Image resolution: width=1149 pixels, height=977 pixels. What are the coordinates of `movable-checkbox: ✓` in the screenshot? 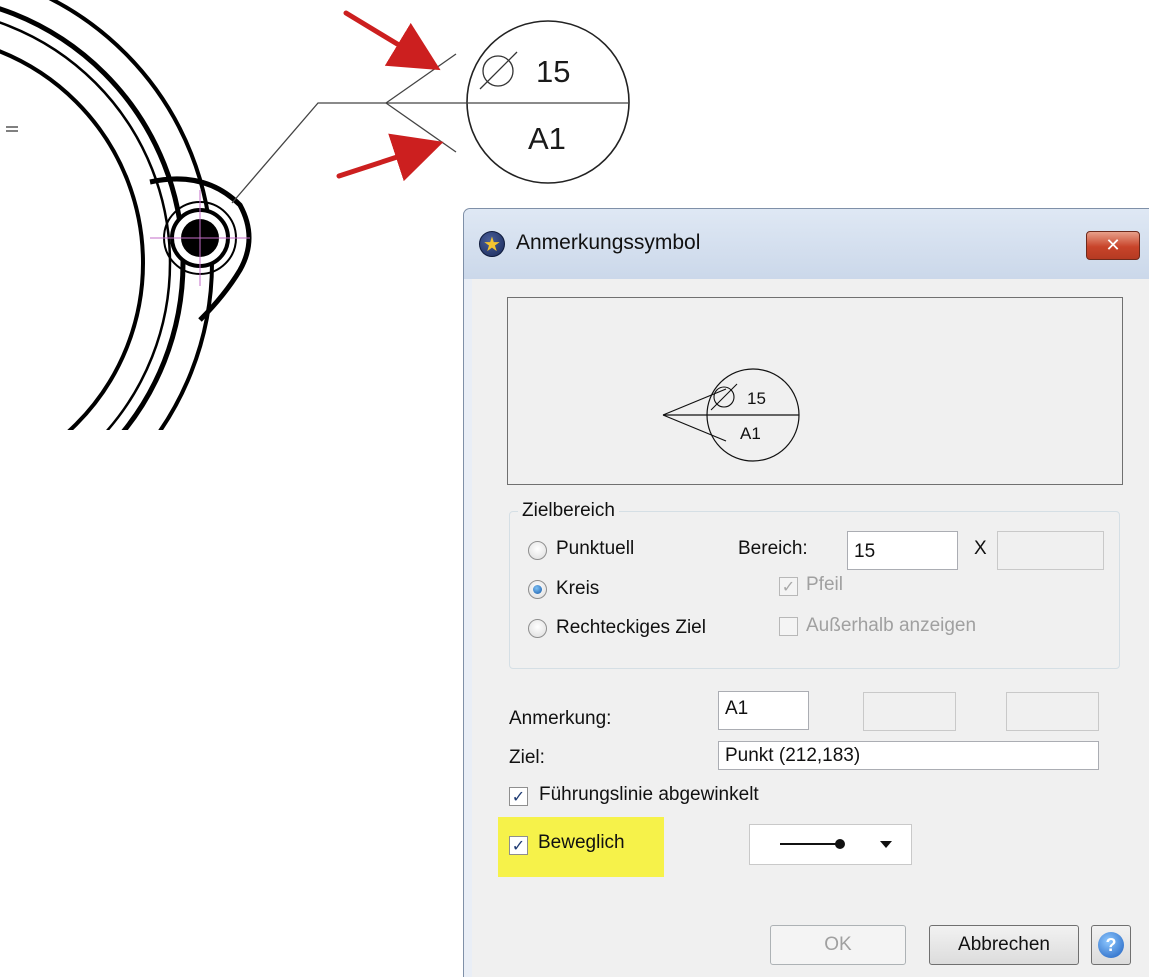 It's located at (518, 845).